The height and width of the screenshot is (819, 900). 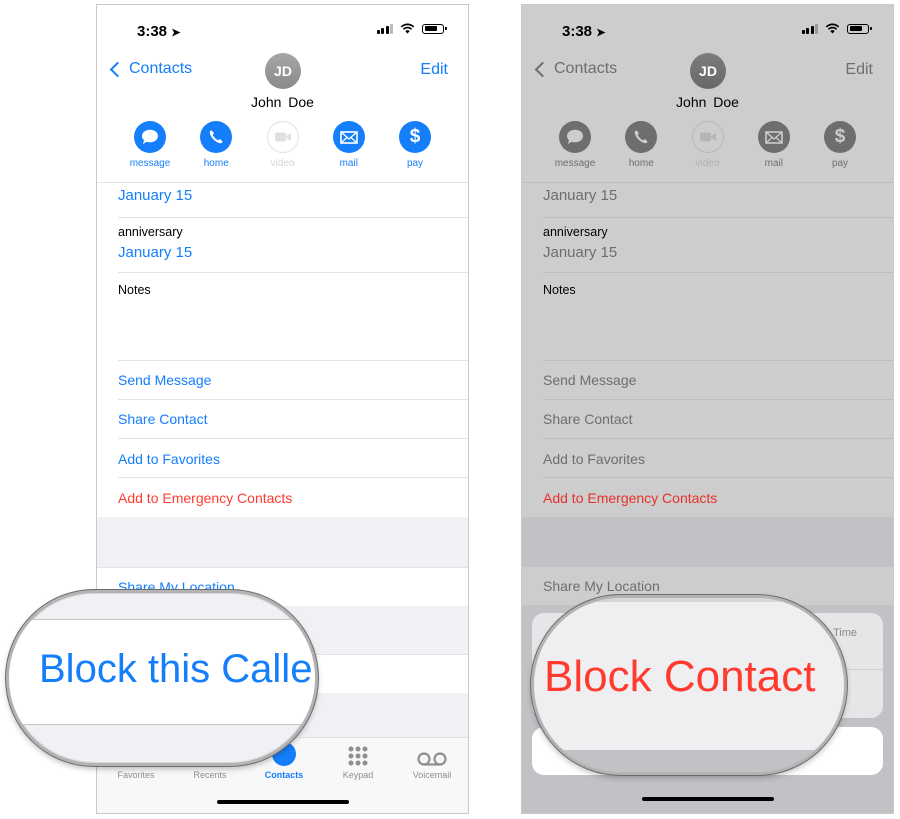 I want to click on voicemail-icon, so click(x=432, y=759).